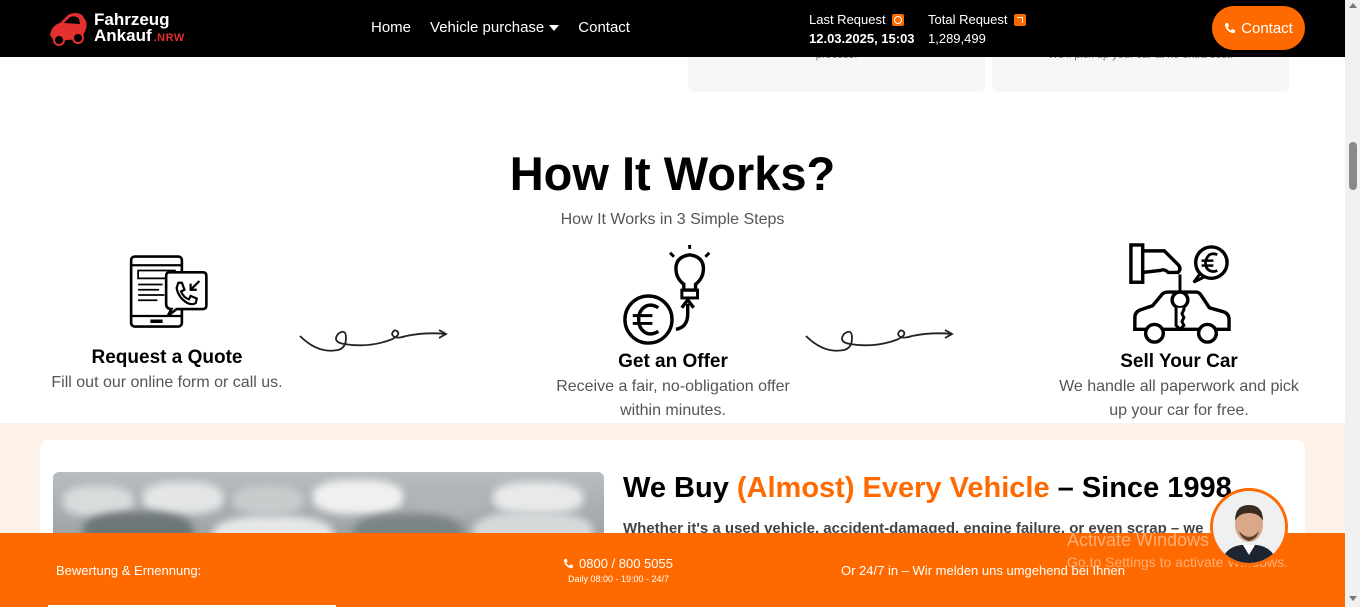 This screenshot has height=607, width=1360. What do you see at coordinates (626, 563) in the screenshot?
I see `phone-number: 0800 / 800 5055` at bounding box center [626, 563].